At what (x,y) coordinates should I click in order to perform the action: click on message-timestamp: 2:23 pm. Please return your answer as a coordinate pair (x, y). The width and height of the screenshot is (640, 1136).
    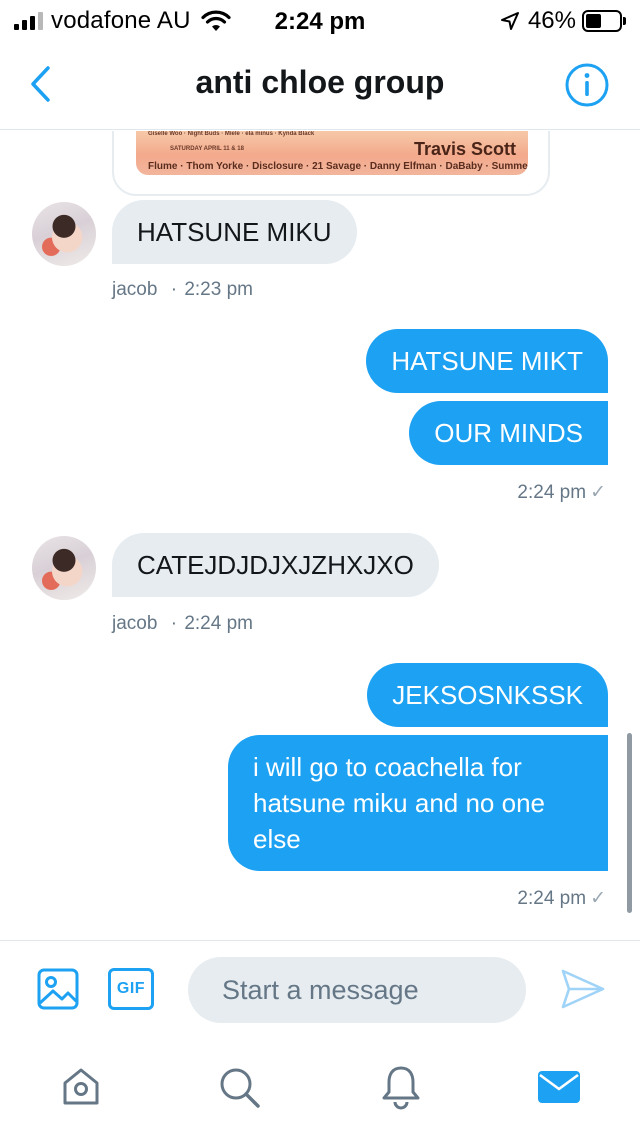
    Looking at the image, I should click on (218, 289).